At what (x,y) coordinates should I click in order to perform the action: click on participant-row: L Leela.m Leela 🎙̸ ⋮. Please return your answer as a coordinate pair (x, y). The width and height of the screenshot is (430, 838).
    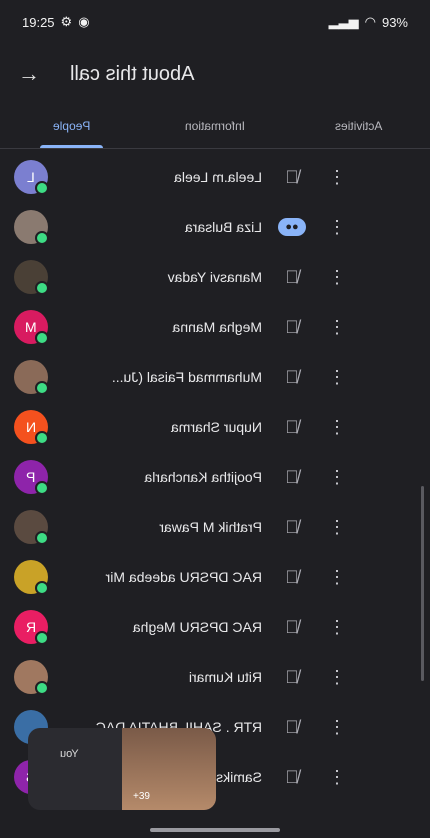
    Looking at the image, I should click on (215, 177).